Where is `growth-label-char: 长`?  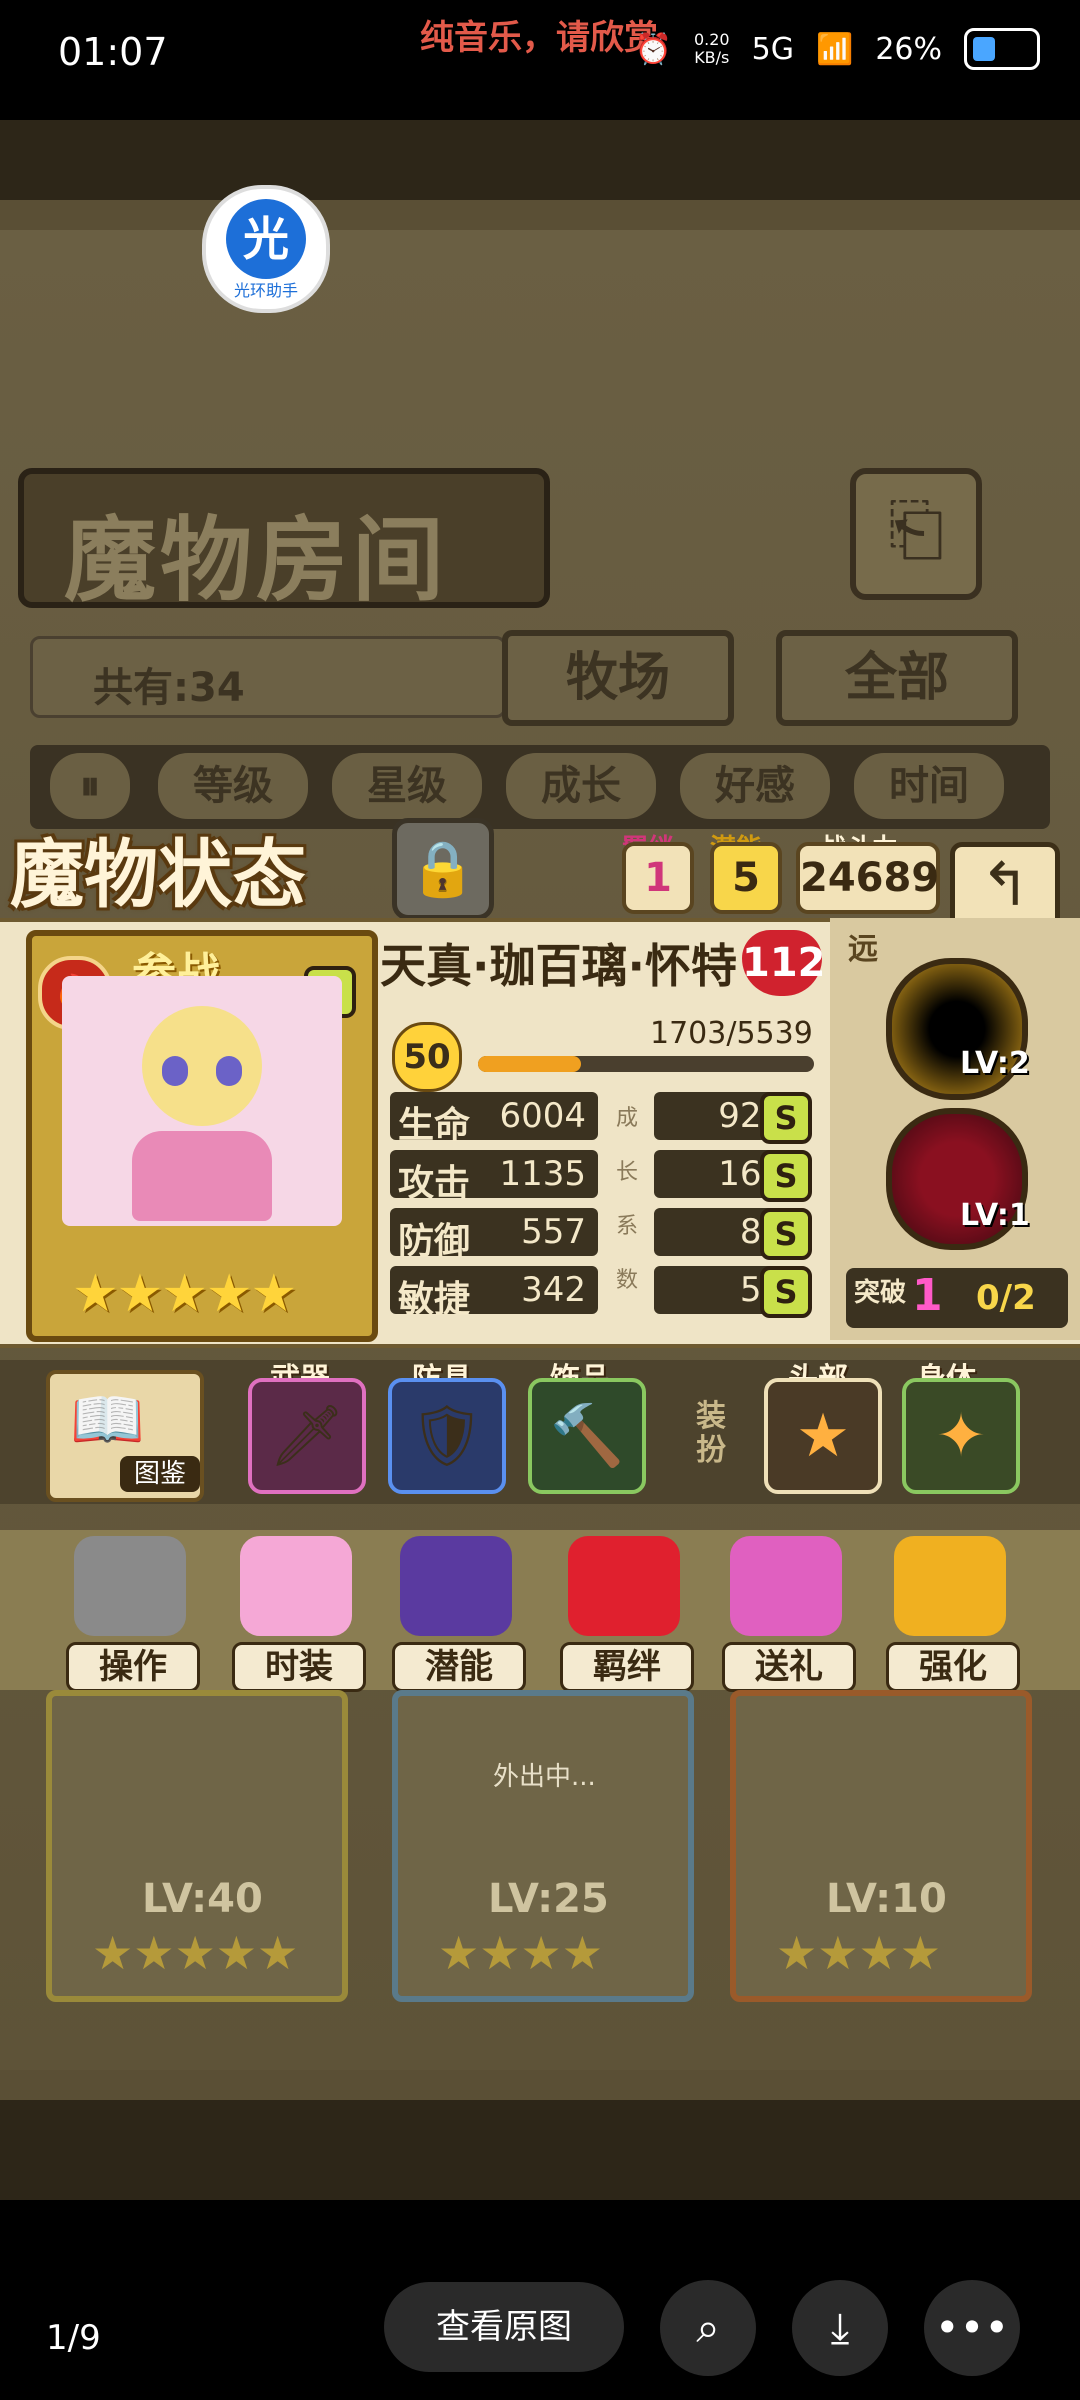 growth-label-char: 长 is located at coordinates (627, 1172).